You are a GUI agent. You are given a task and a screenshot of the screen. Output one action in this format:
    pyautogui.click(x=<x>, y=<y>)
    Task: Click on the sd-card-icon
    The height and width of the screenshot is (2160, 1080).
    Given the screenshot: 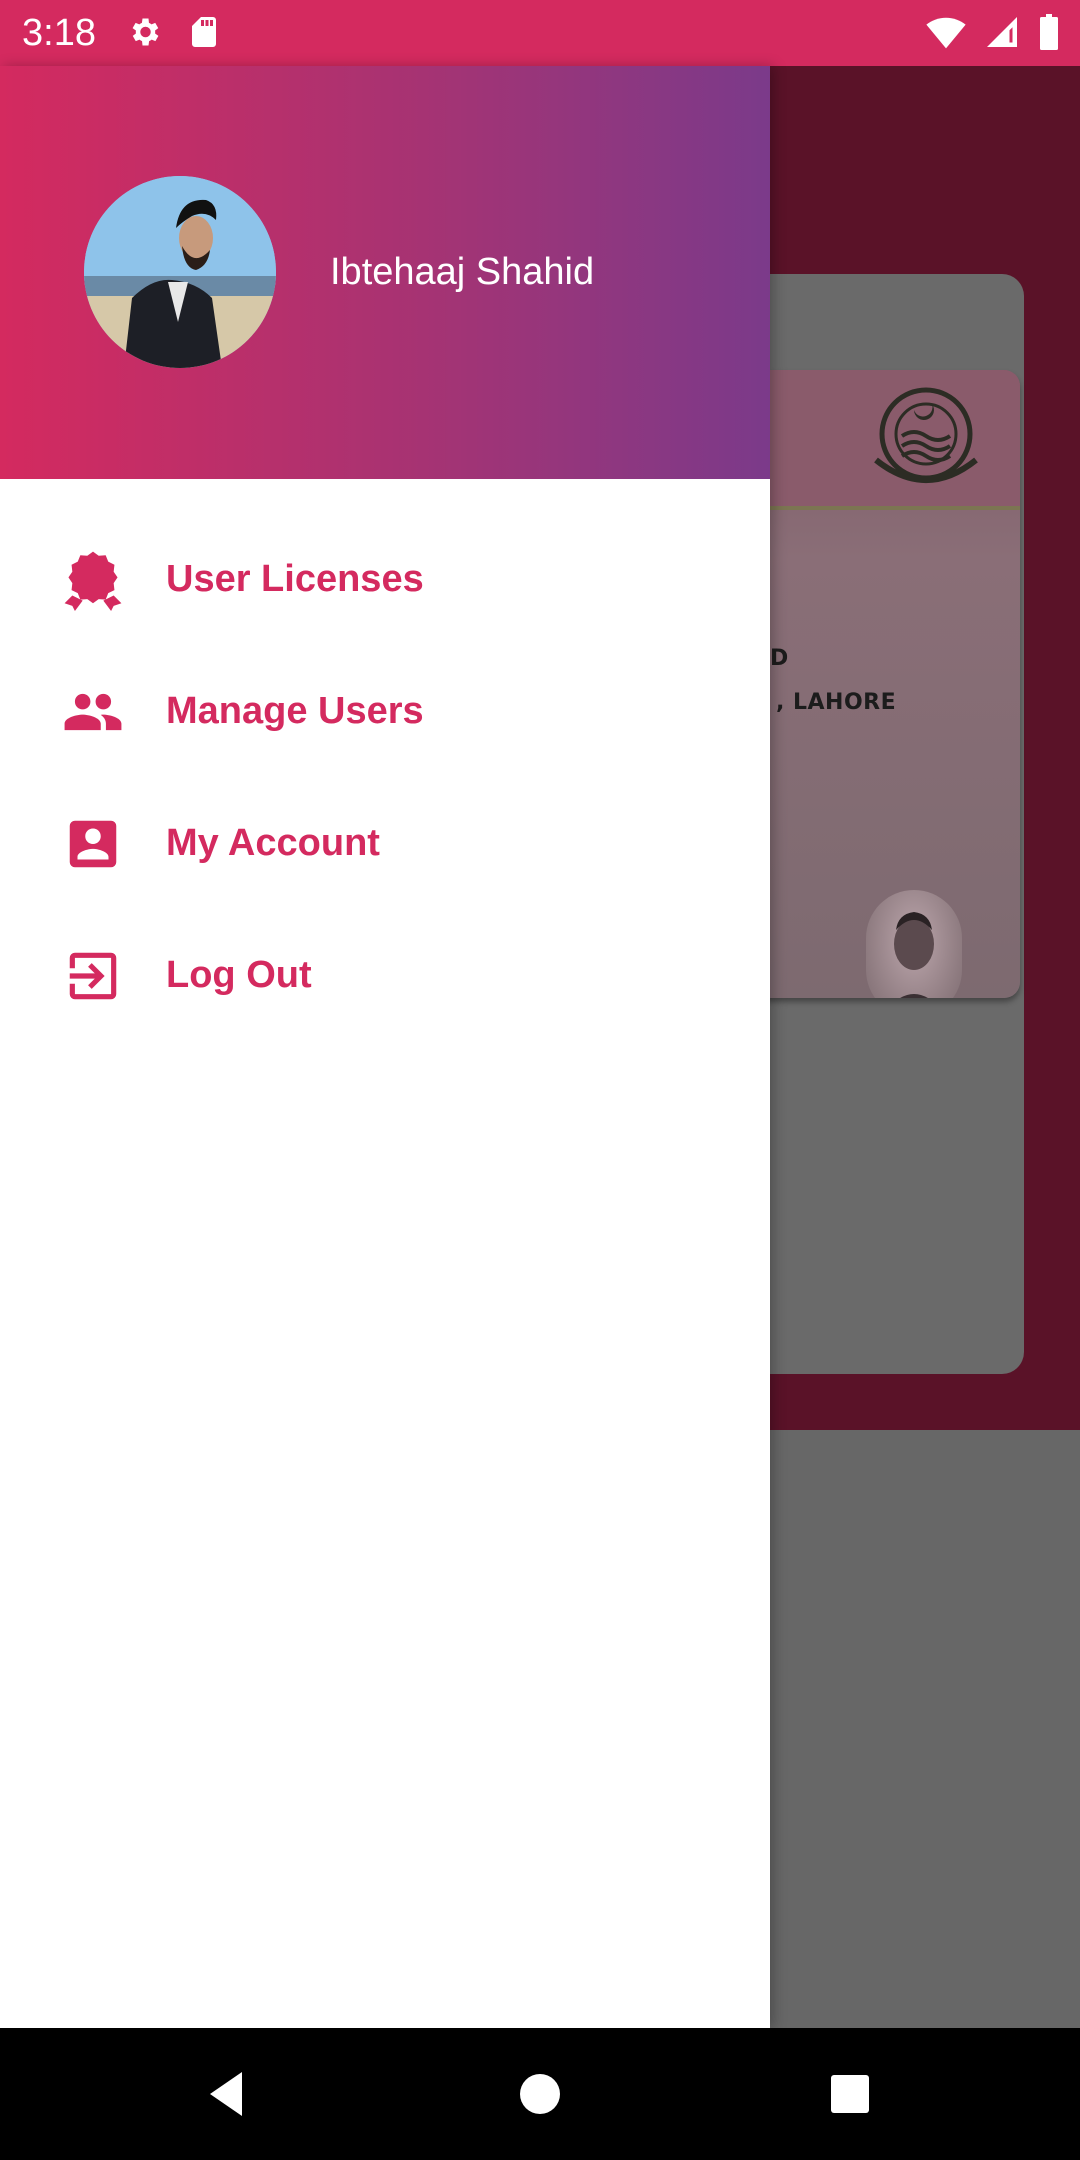 What is the action you would take?
    pyautogui.click(x=204, y=32)
    